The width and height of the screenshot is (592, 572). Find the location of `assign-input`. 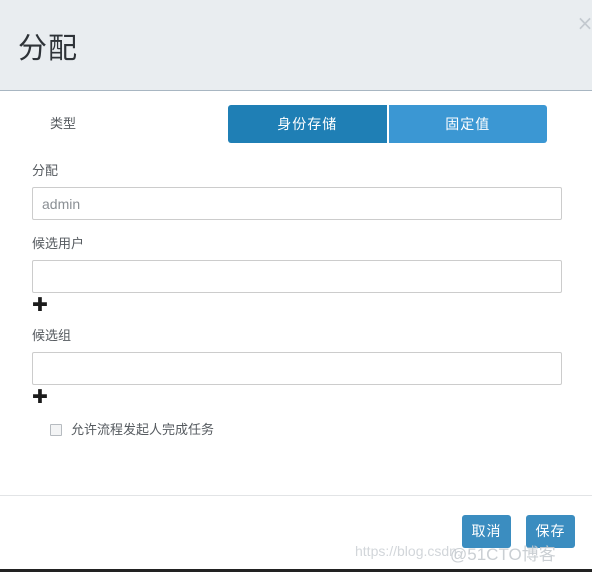

assign-input is located at coordinates (297, 203).